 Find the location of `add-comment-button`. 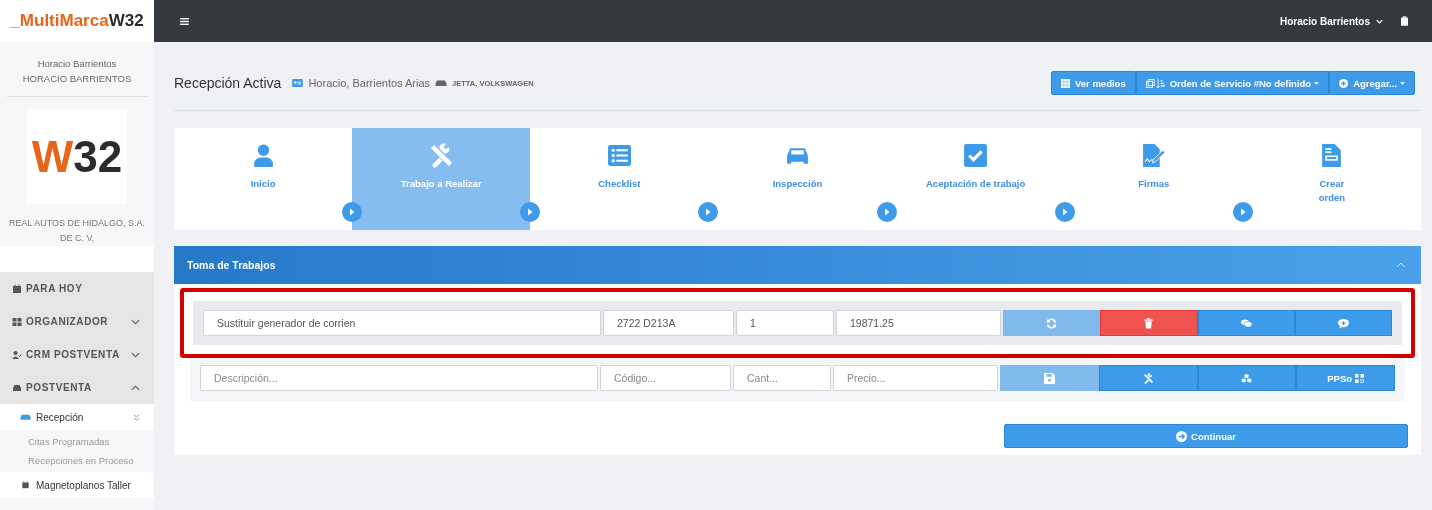

add-comment-button is located at coordinates (1343, 323).